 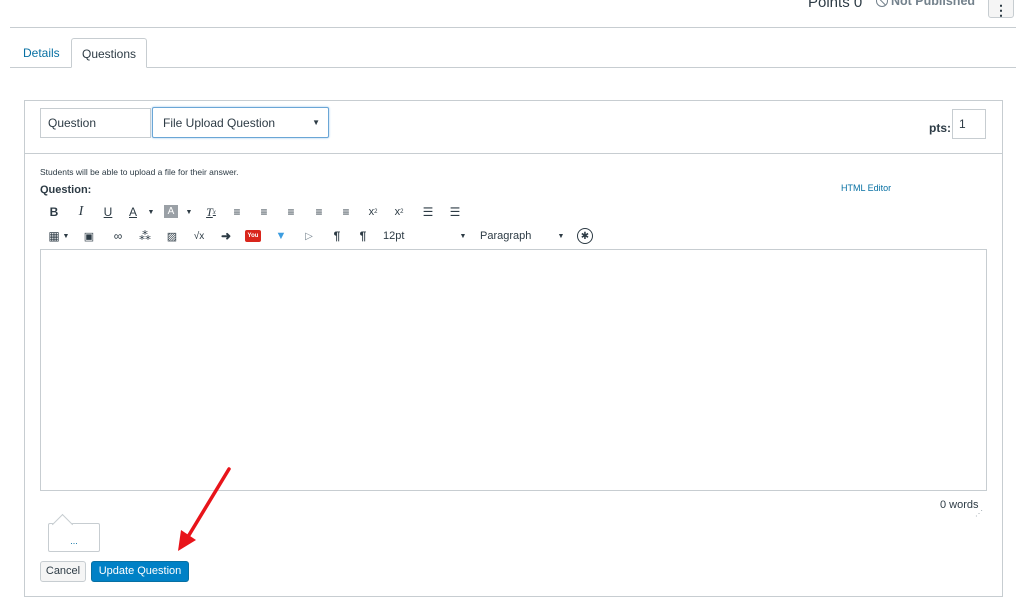 I want to click on question-label: Question:, so click(x=66, y=190).